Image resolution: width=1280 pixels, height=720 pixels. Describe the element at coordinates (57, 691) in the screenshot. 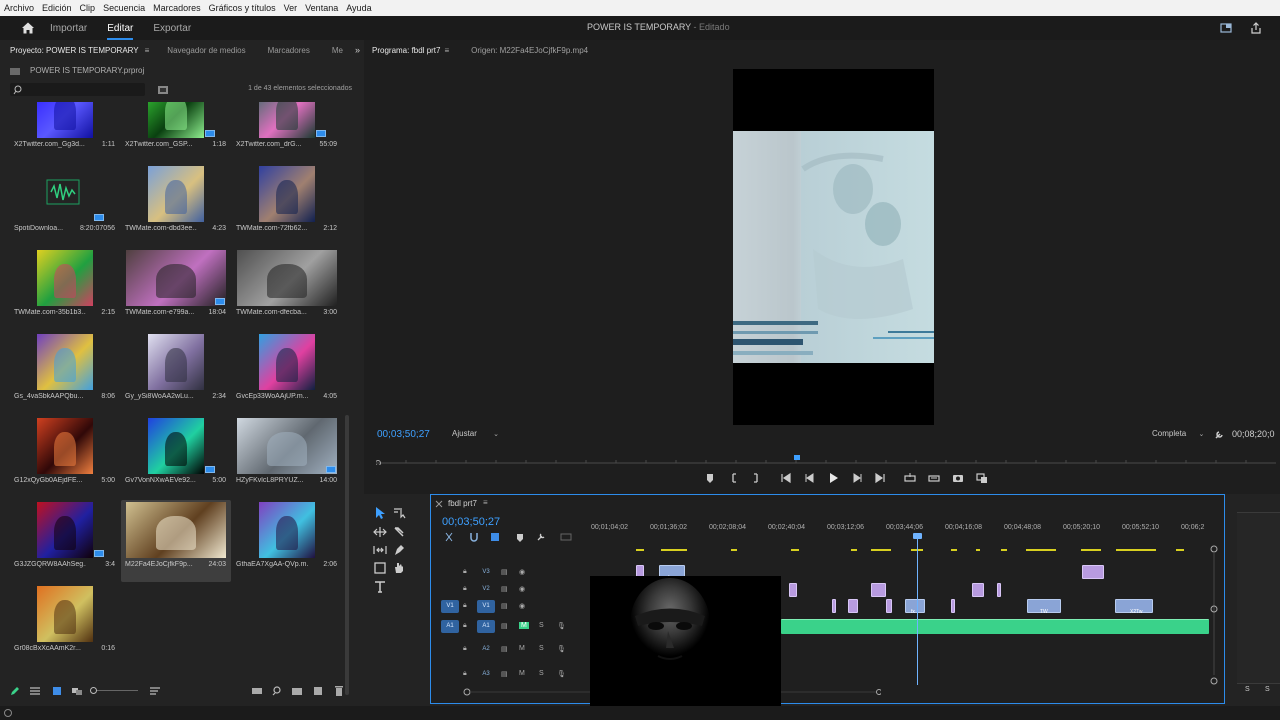

I see `icon-view-icon` at that location.